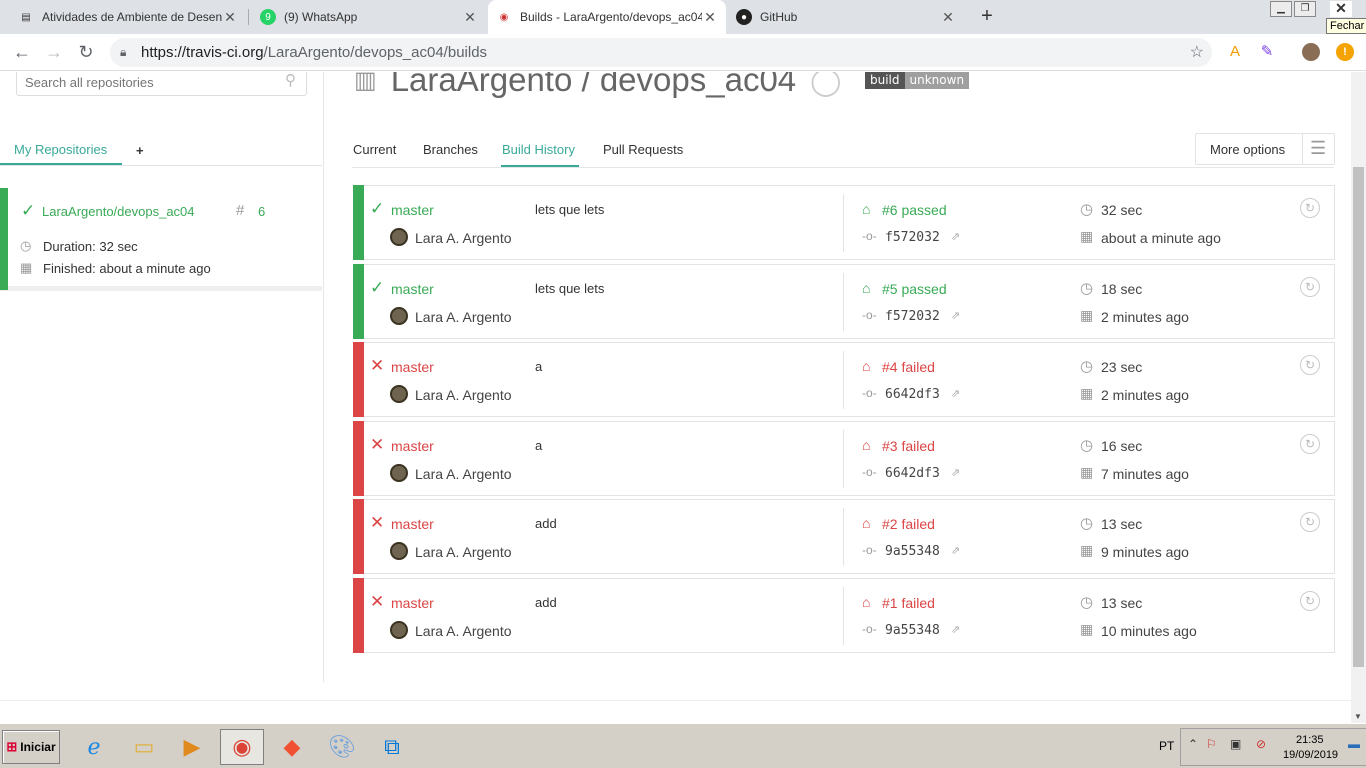 This screenshot has height=768, width=1366. Describe the element at coordinates (607, 17) in the screenshot. I see `browser-tab-builds: ◉ Builds - LaraArgento/devops_ac04 - ✕` at that location.